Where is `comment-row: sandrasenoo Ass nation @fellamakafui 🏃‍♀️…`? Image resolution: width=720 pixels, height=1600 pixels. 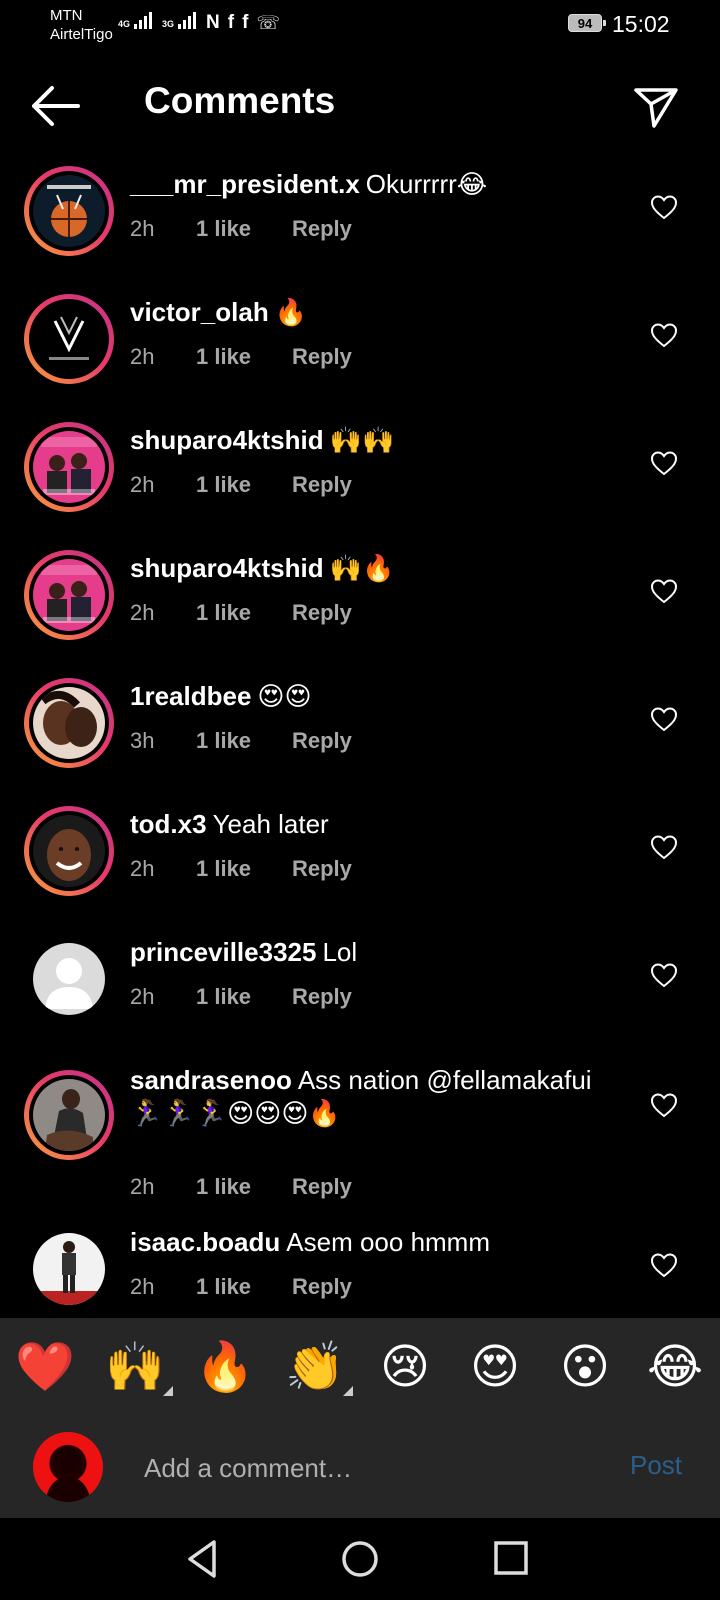
comment-row: sandrasenoo Ass nation @fellamakafui 🏃‍♀️… is located at coordinates (360, 1131).